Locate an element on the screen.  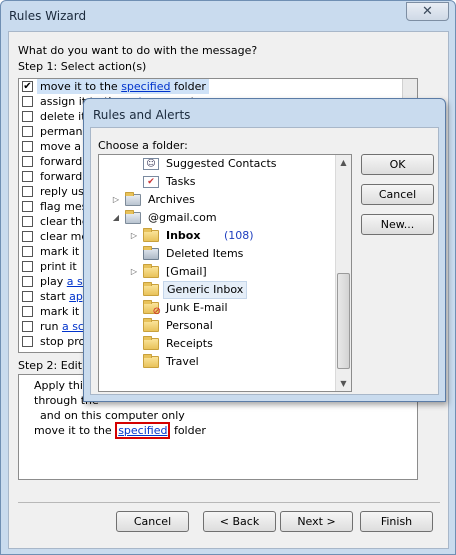
folder-tree-item: Deleted Items is located at coordinates (219, 254).